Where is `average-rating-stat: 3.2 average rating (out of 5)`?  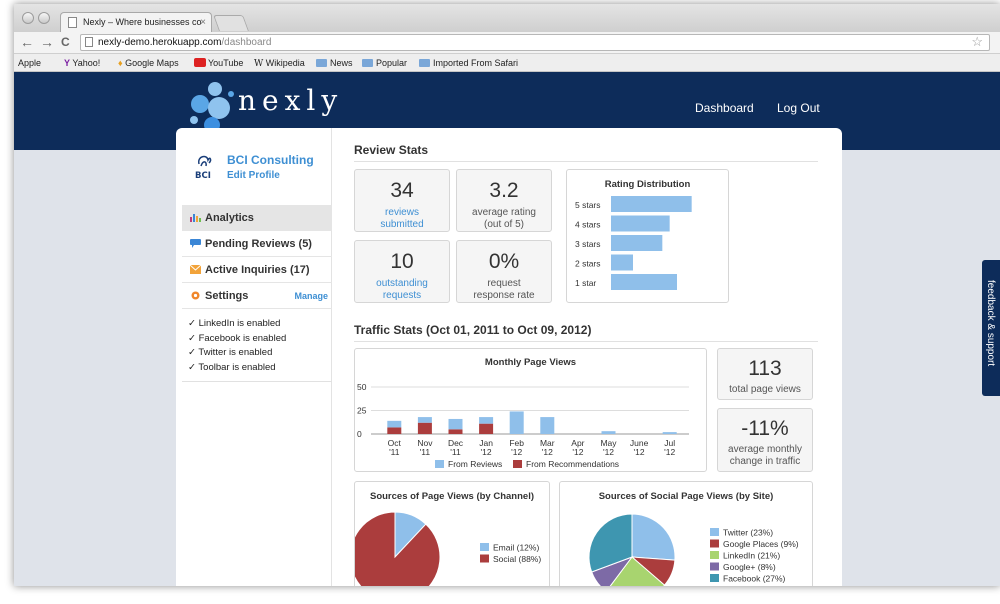
average-rating-stat: 3.2 average rating (out of 5) is located at coordinates (504, 200).